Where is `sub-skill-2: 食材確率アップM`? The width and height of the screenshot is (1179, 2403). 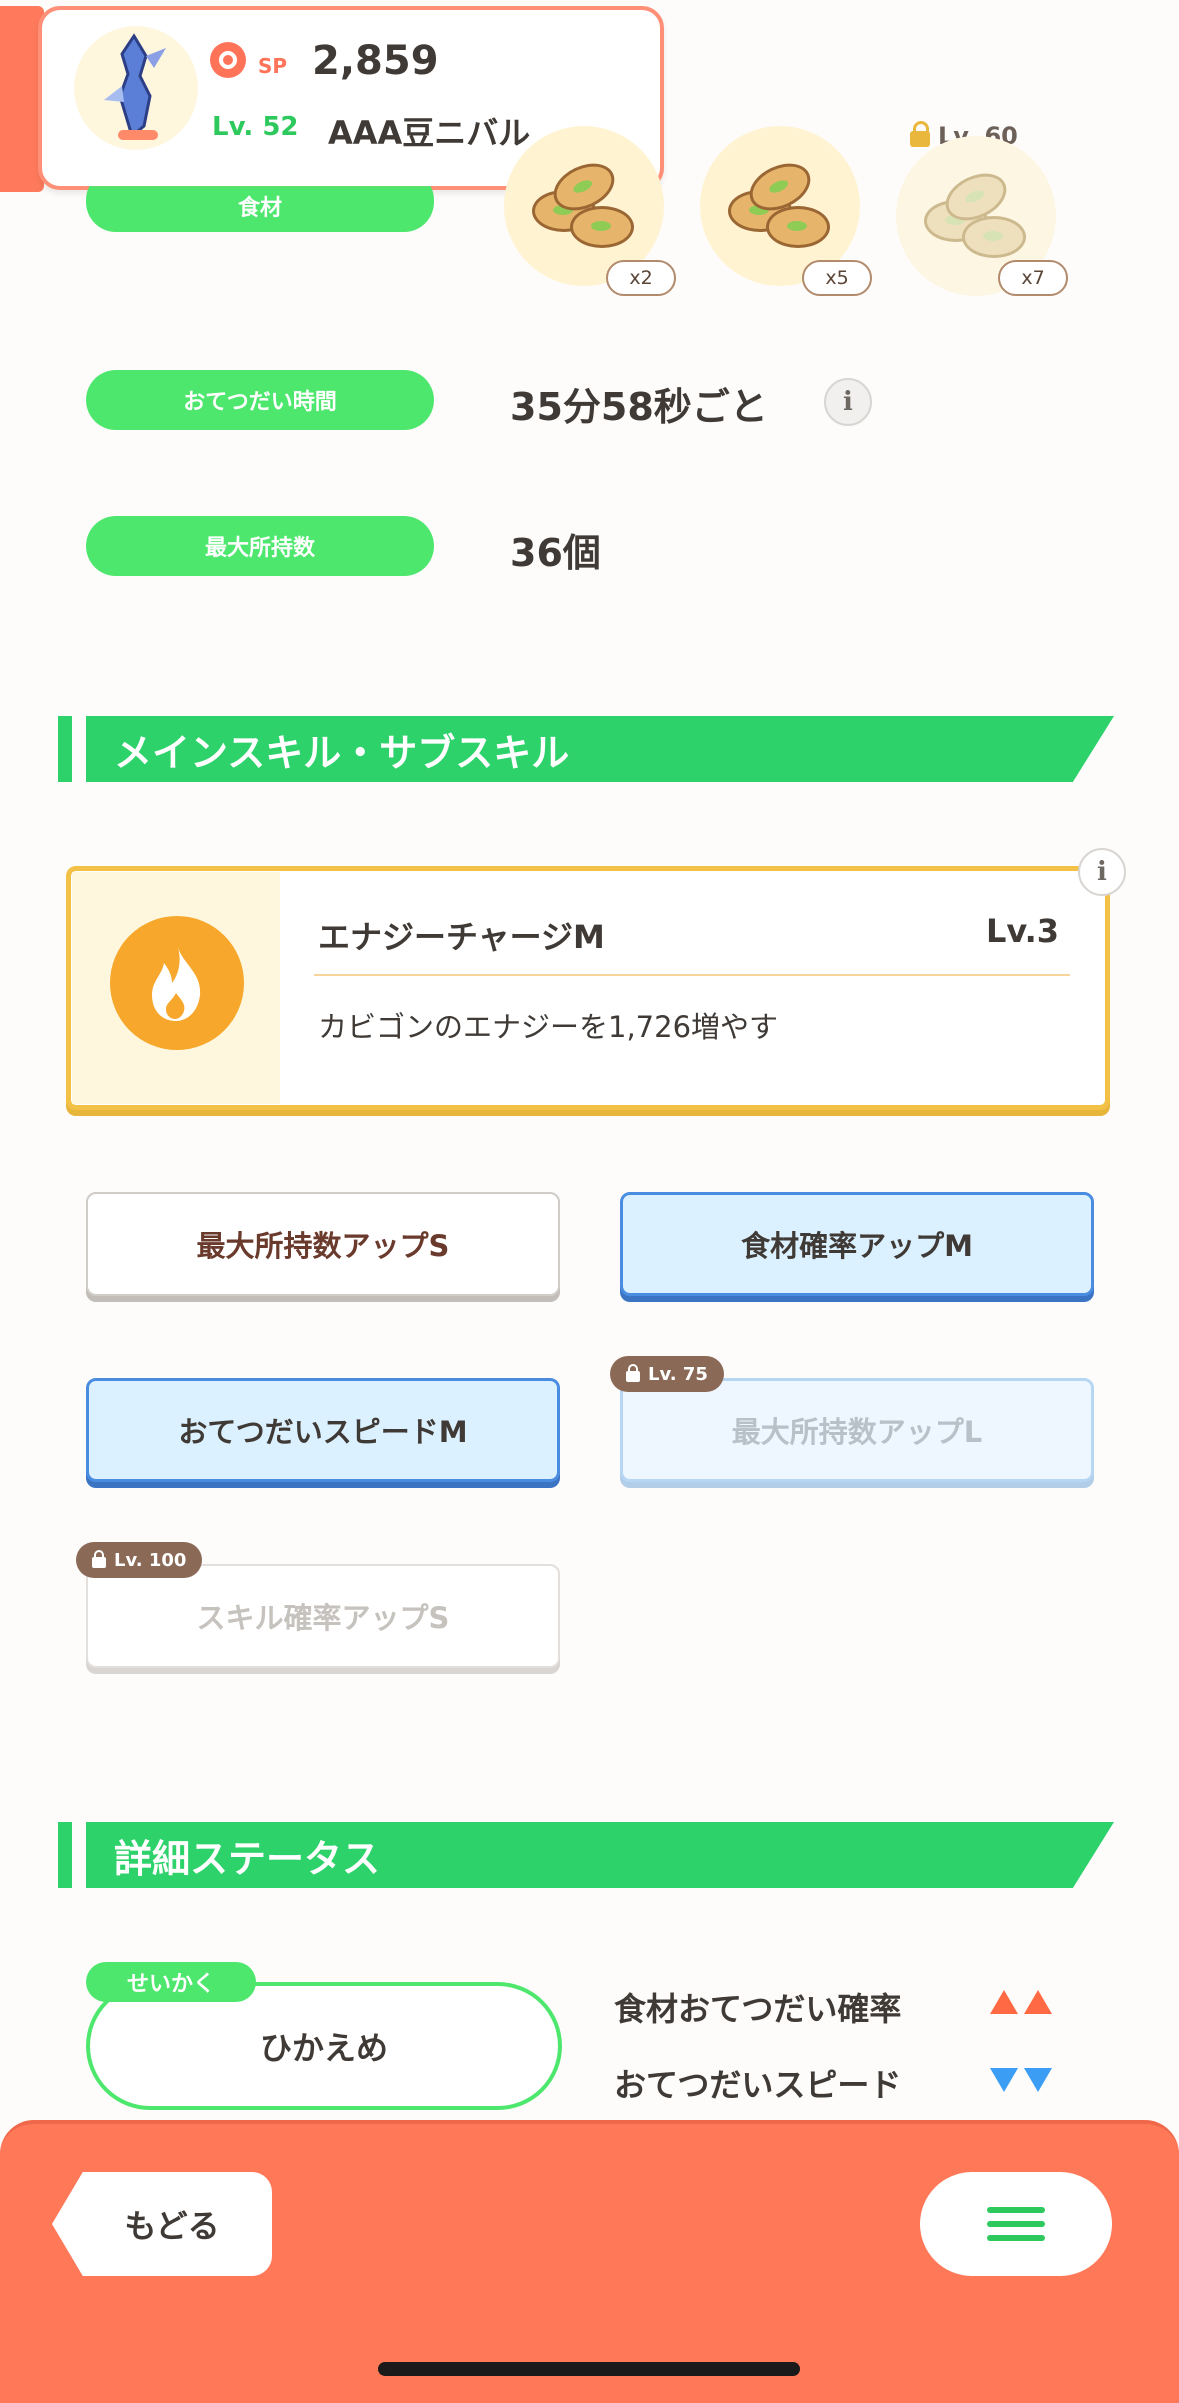
sub-skill-2: 食材確率アップM is located at coordinates (857, 1244).